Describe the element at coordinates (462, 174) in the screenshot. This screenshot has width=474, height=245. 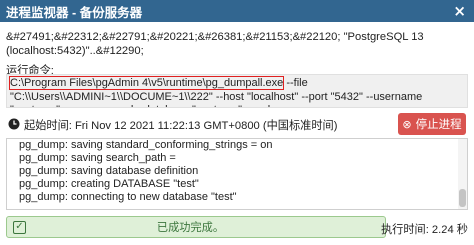
I see `log-scrollbar` at that location.